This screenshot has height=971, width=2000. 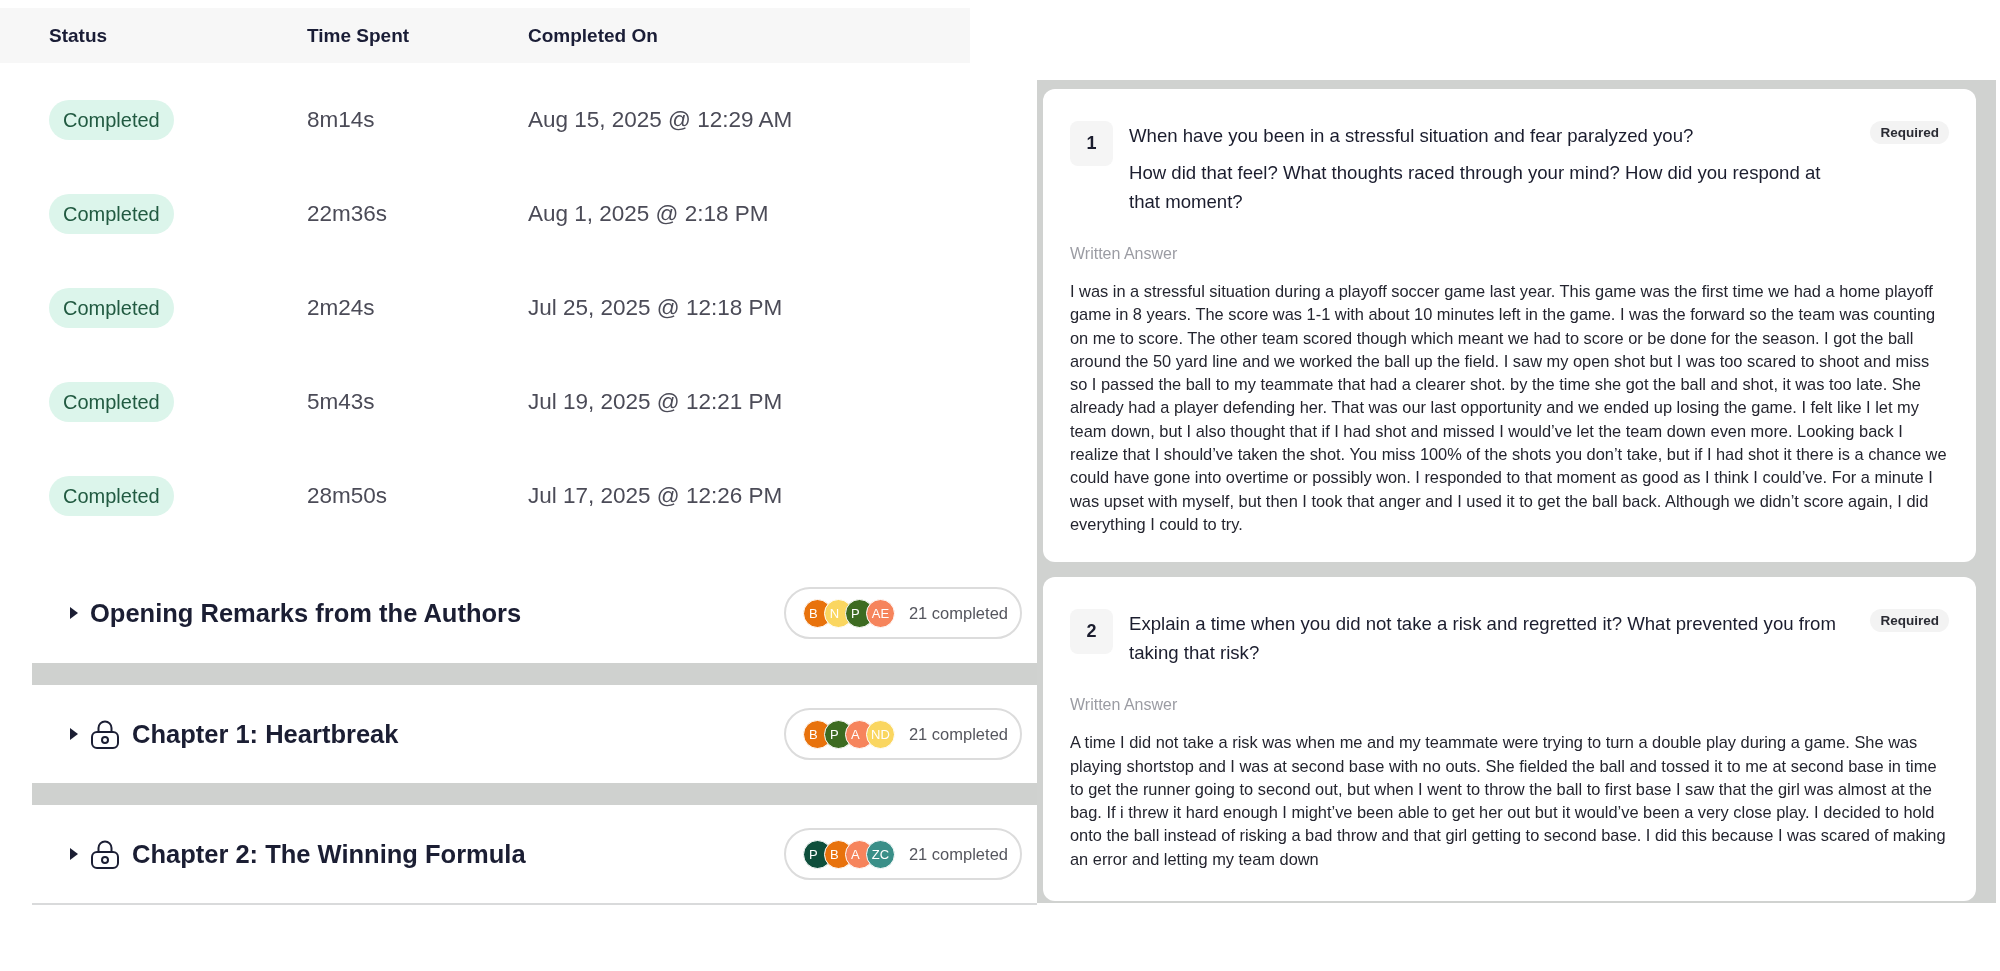 What do you see at coordinates (656, 308) in the screenshot?
I see `completed-date-text: Jul 25, 2025 @ 12:18 PM` at bounding box center [656, 308].